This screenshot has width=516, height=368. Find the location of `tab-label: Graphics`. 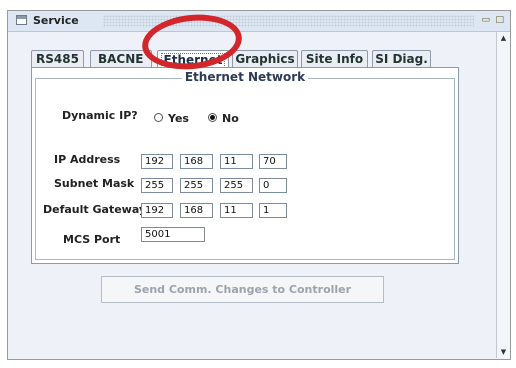

tab-label: Graphics is located at coordinates (265, 59).